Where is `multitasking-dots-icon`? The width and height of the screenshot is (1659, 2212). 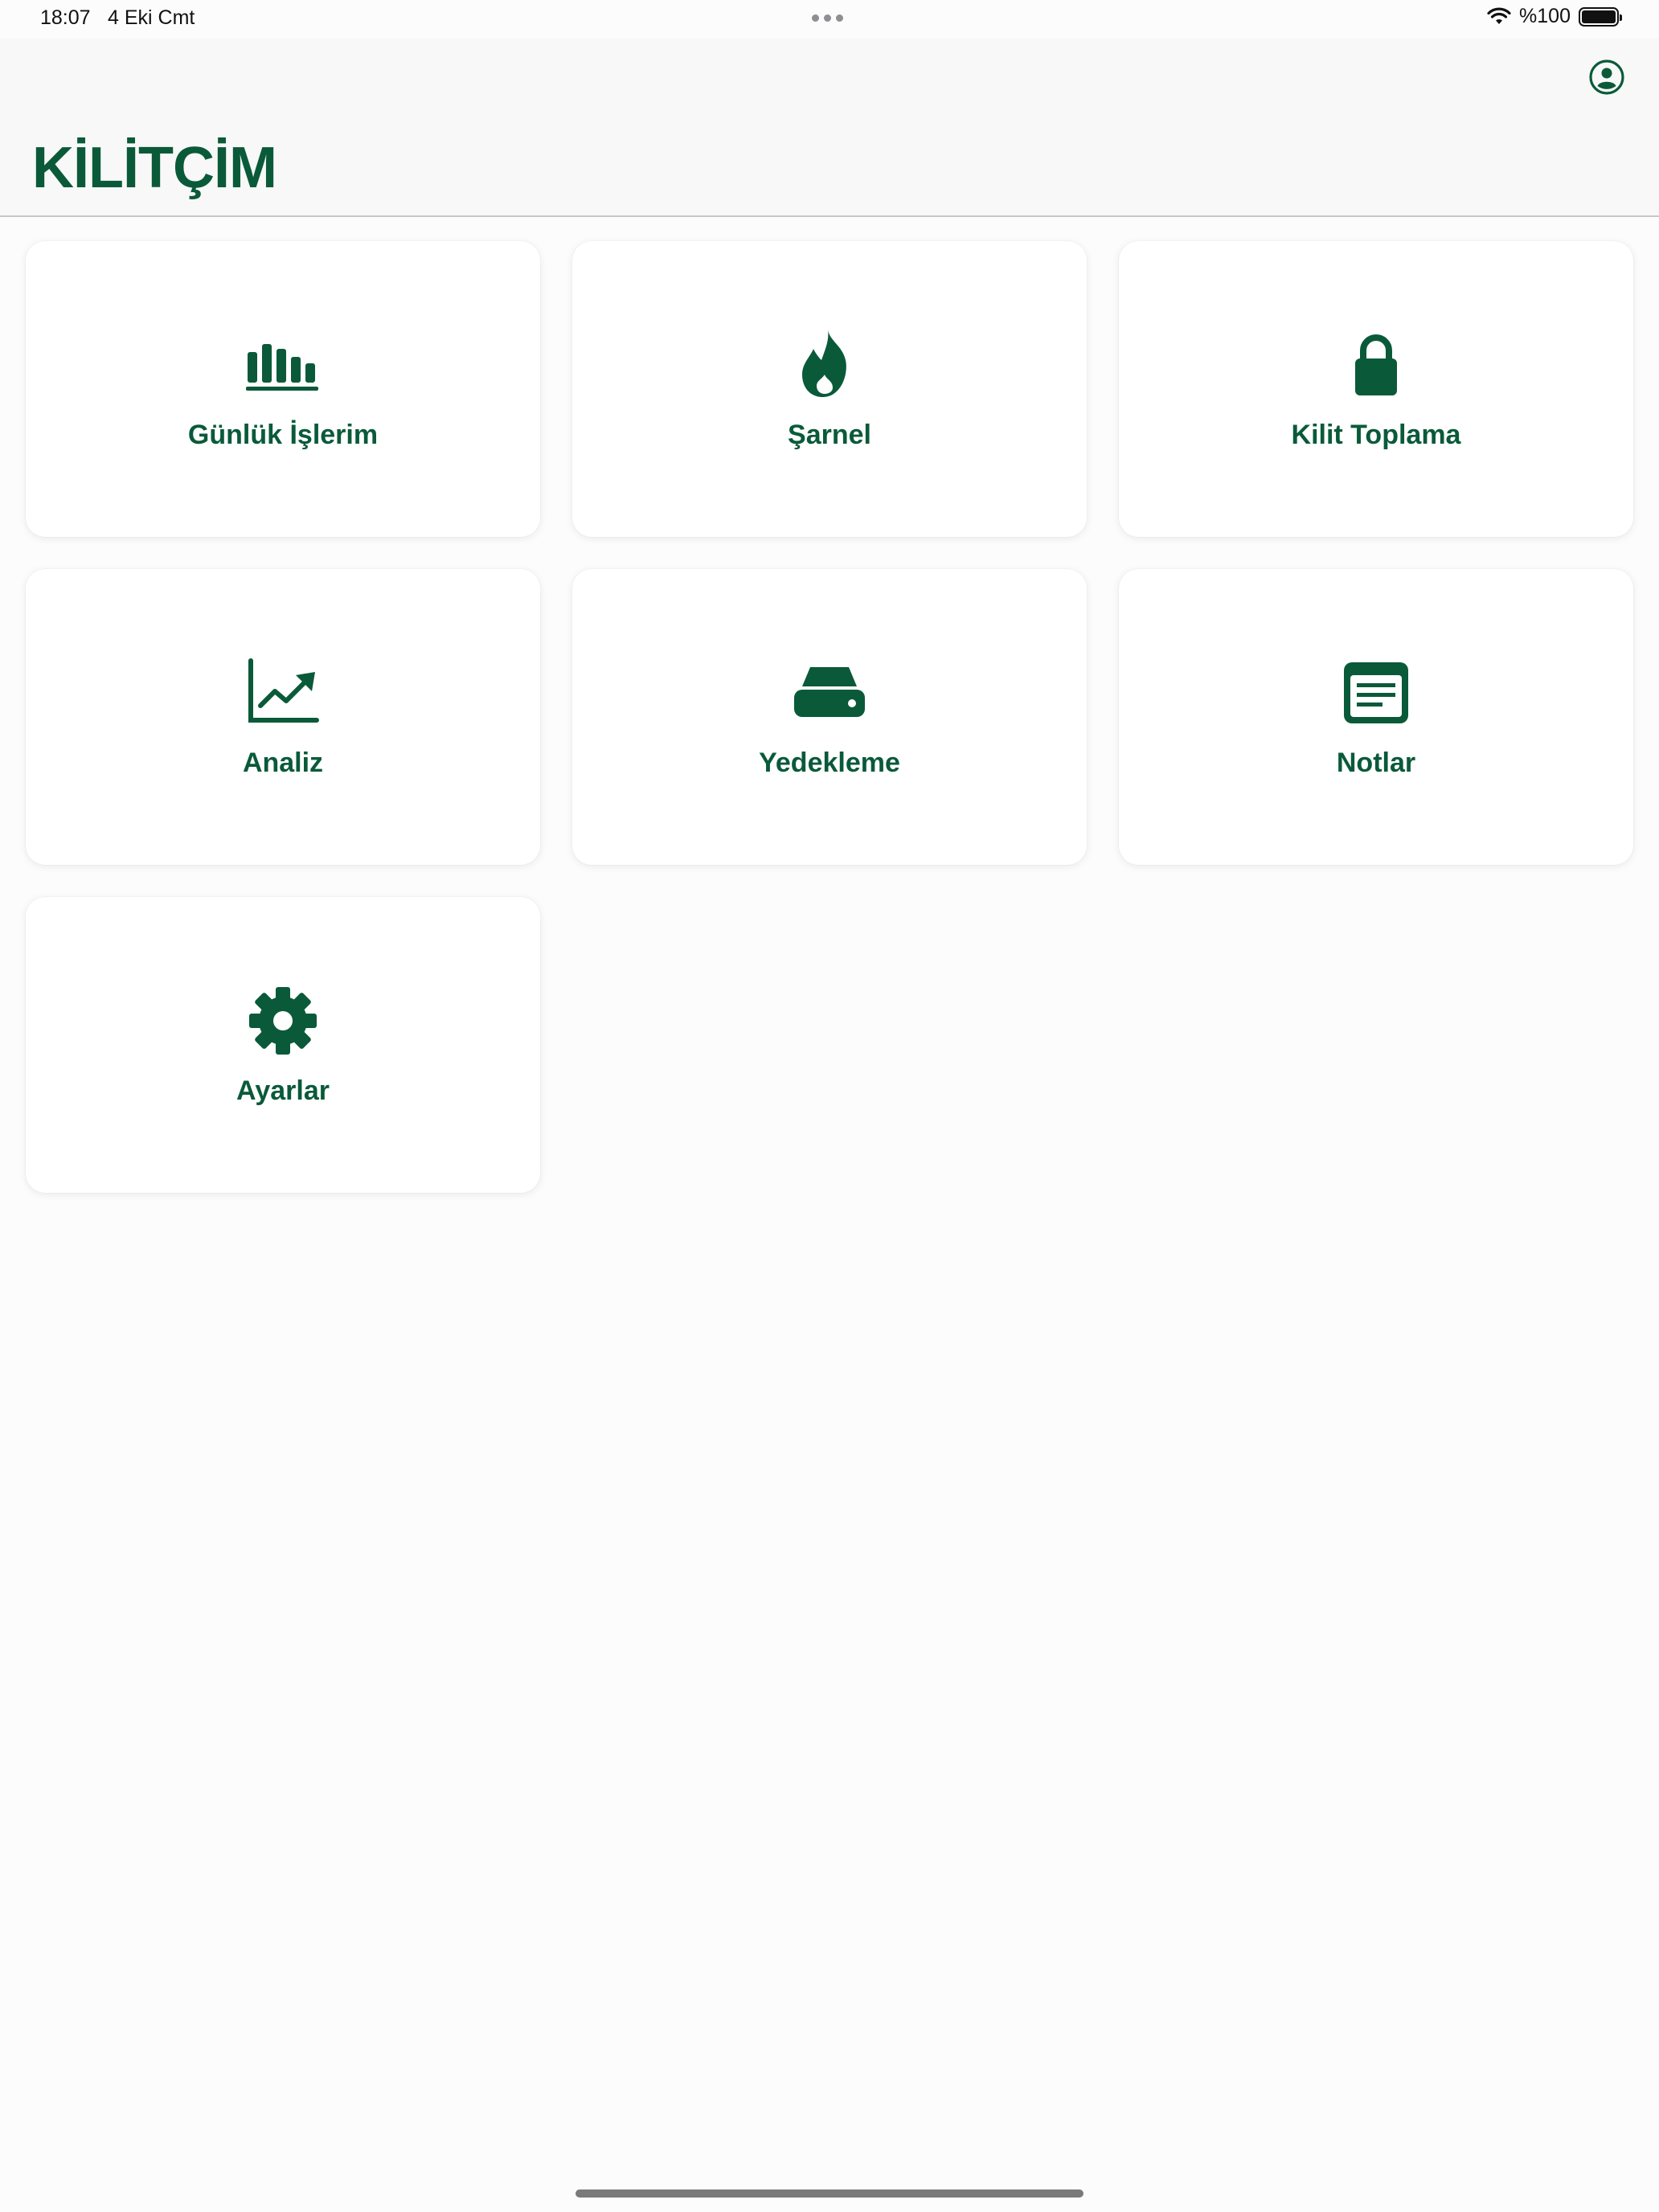 multitasking-dots-icon is located at coordinates (827, 18).